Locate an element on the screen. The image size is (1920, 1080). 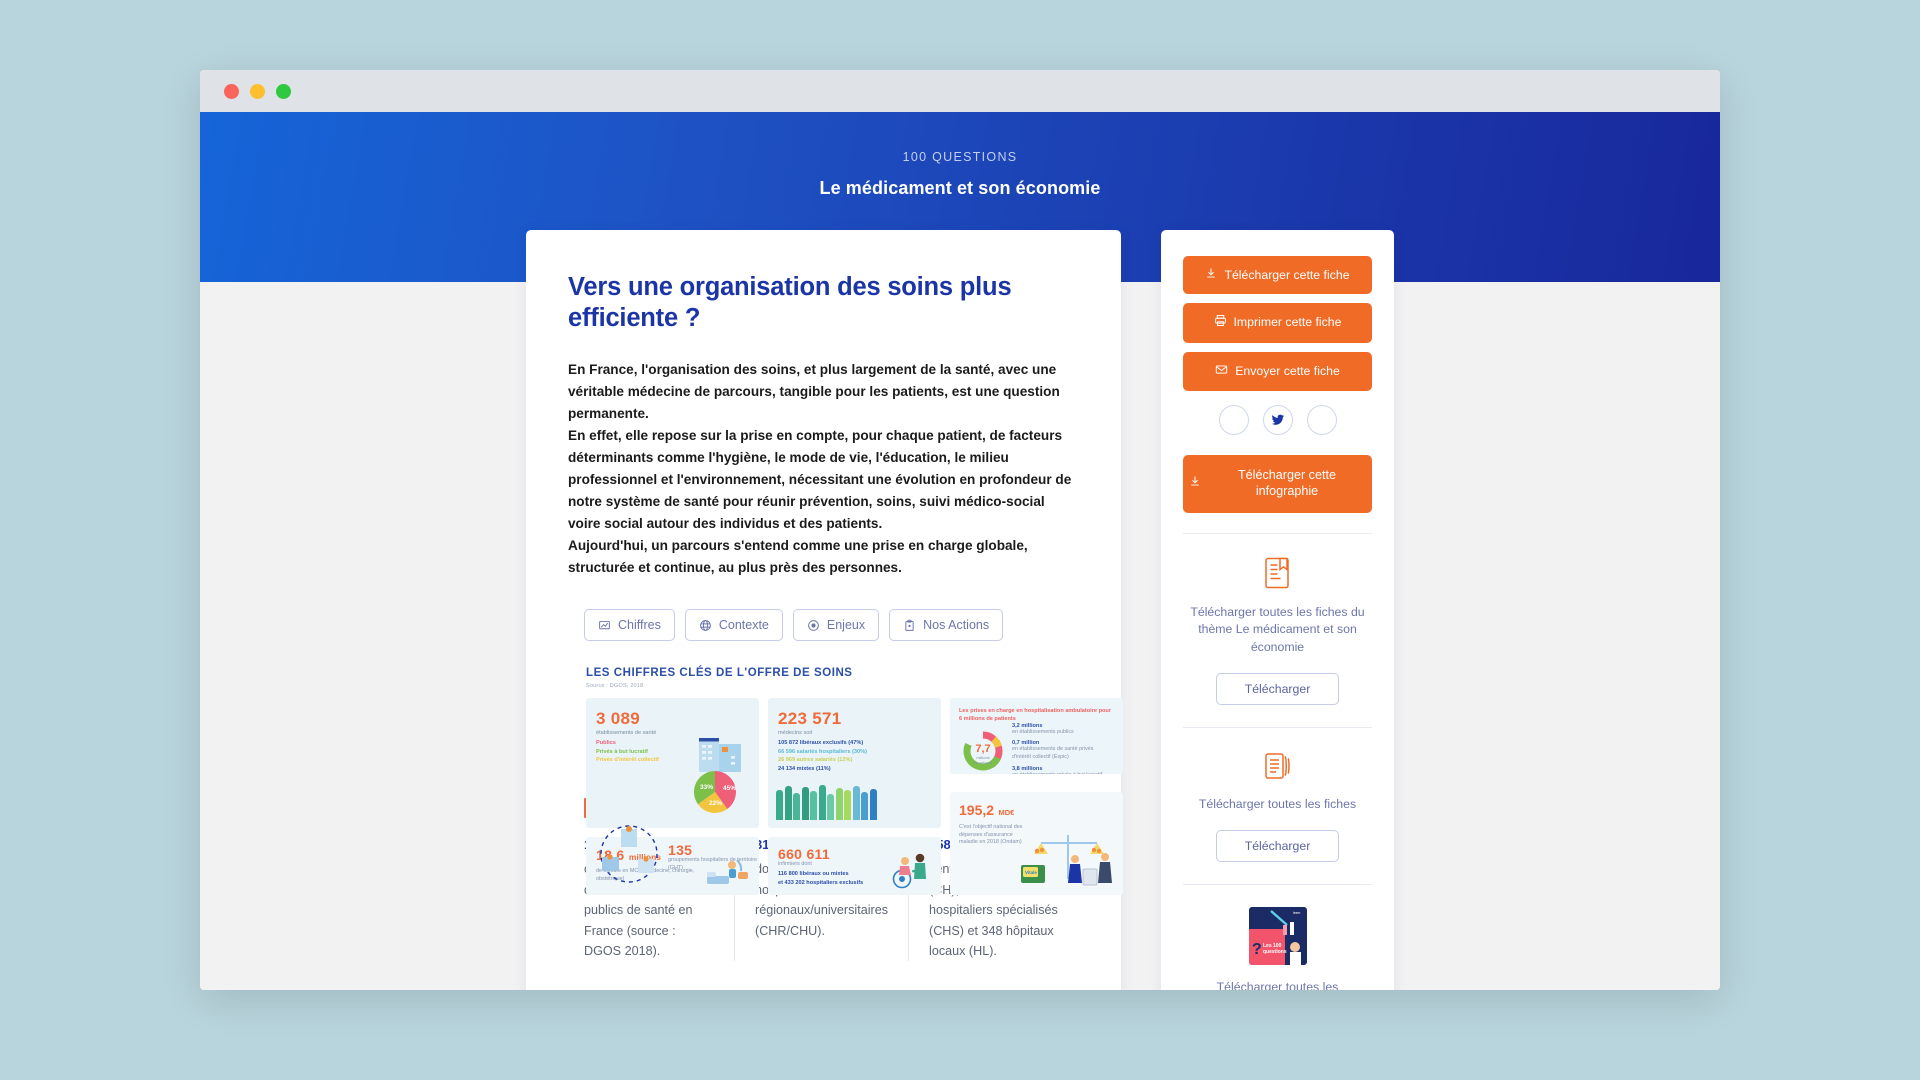
download-infographic-button: Télécharger cette infographie is located at coordinates (1277, 484).